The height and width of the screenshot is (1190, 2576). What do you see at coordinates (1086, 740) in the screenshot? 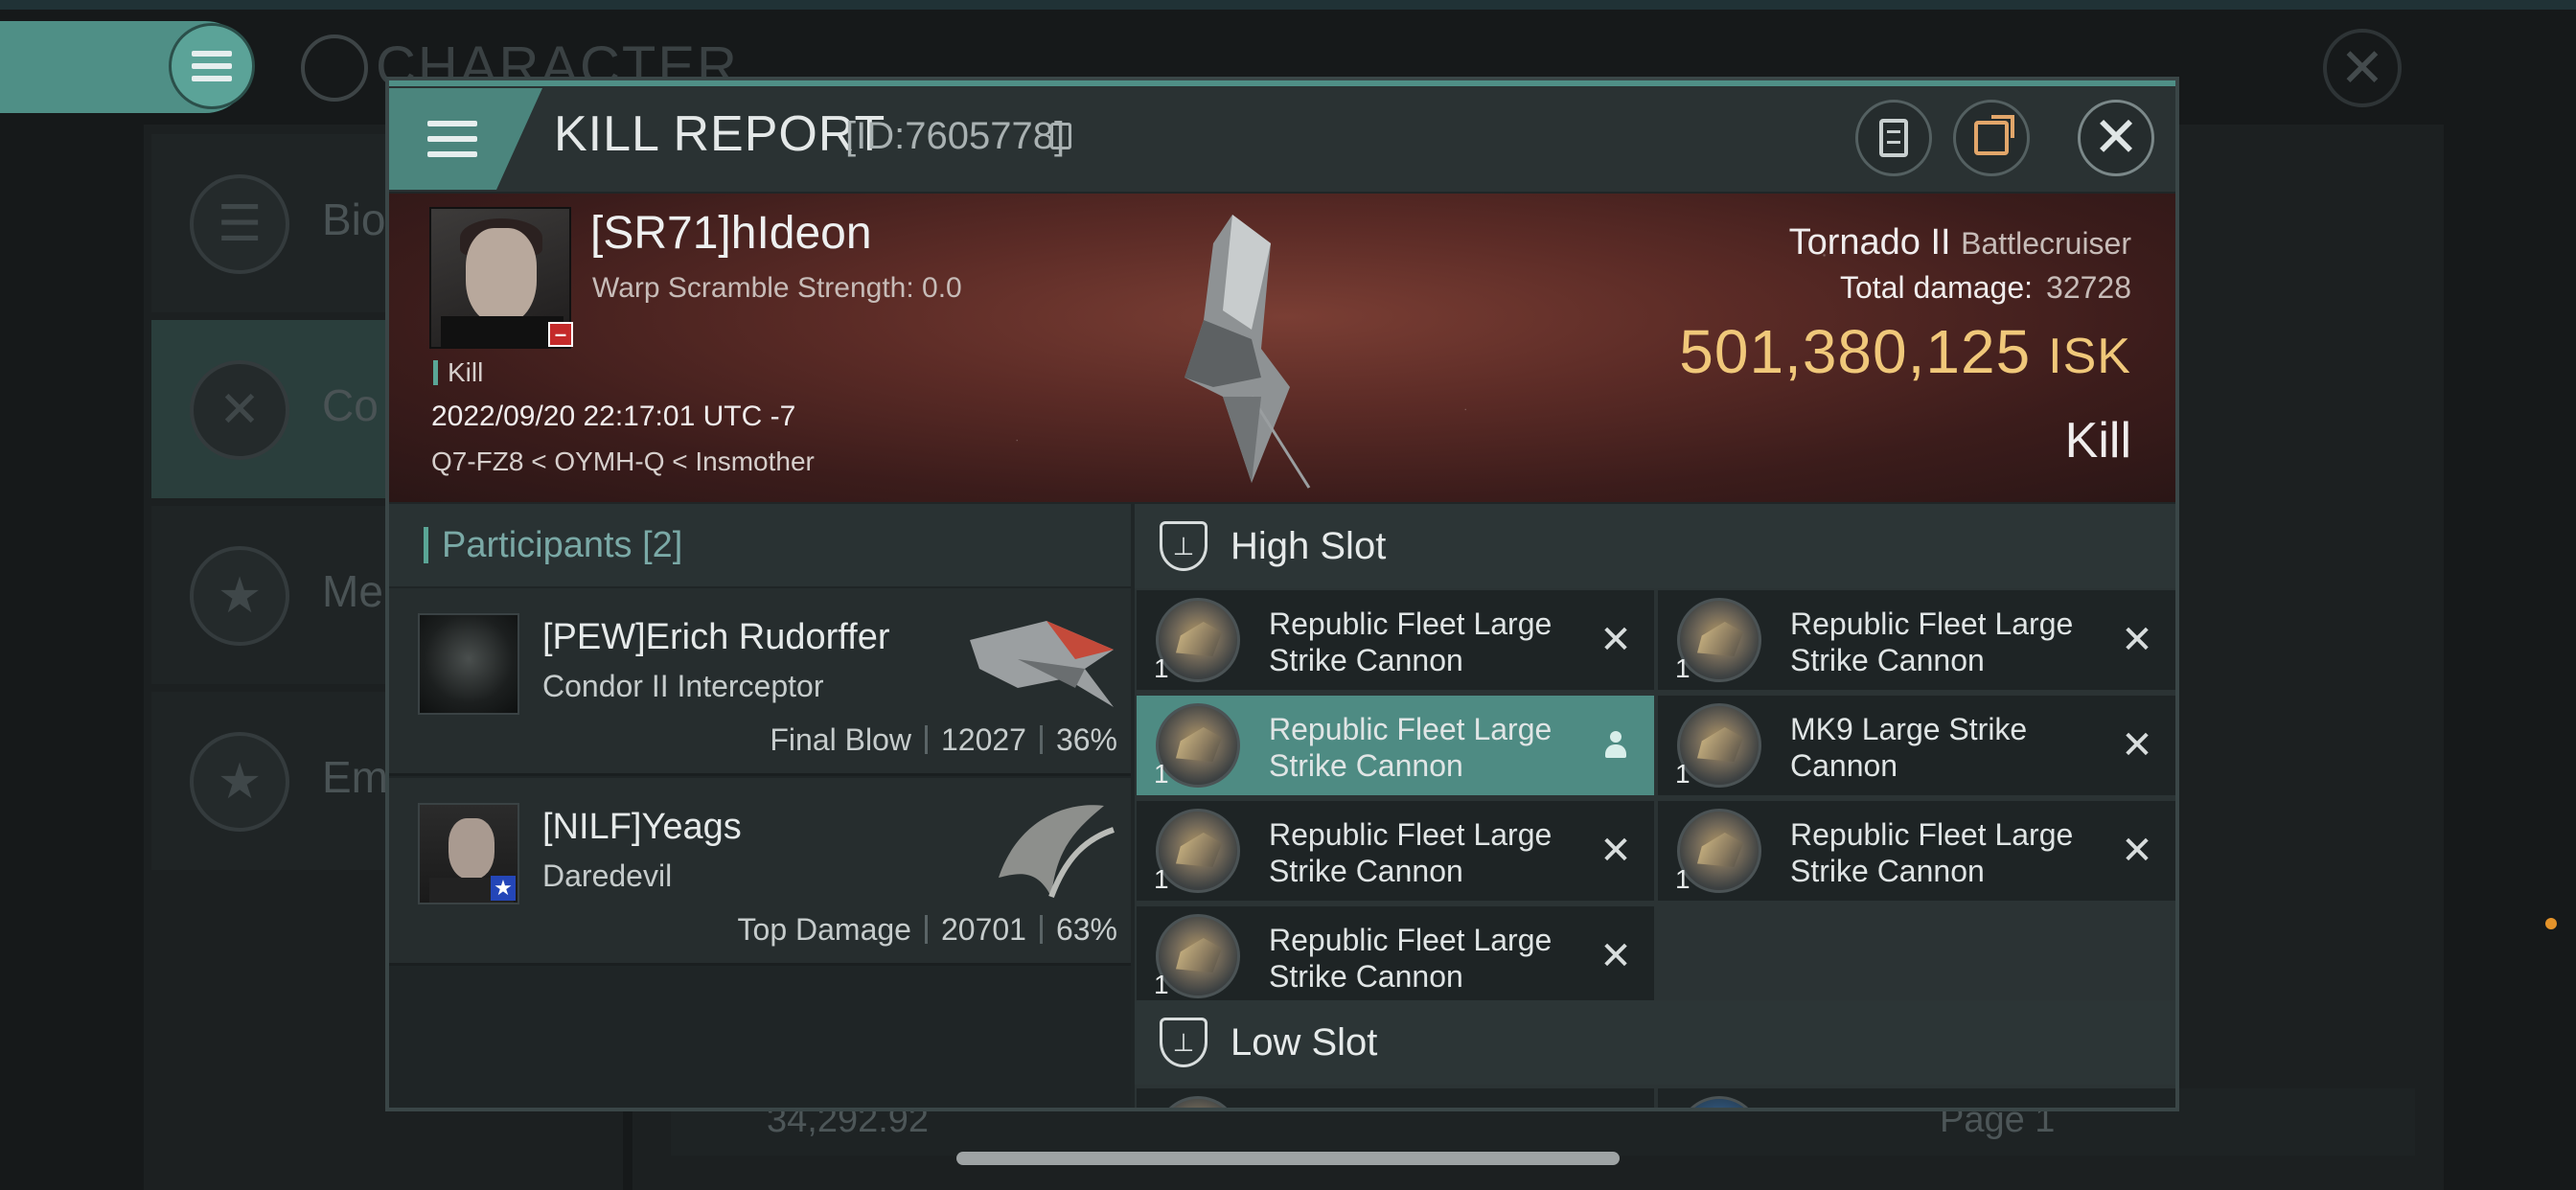
I see `participant-percent: 36%` at bounding box center [1086, 740].